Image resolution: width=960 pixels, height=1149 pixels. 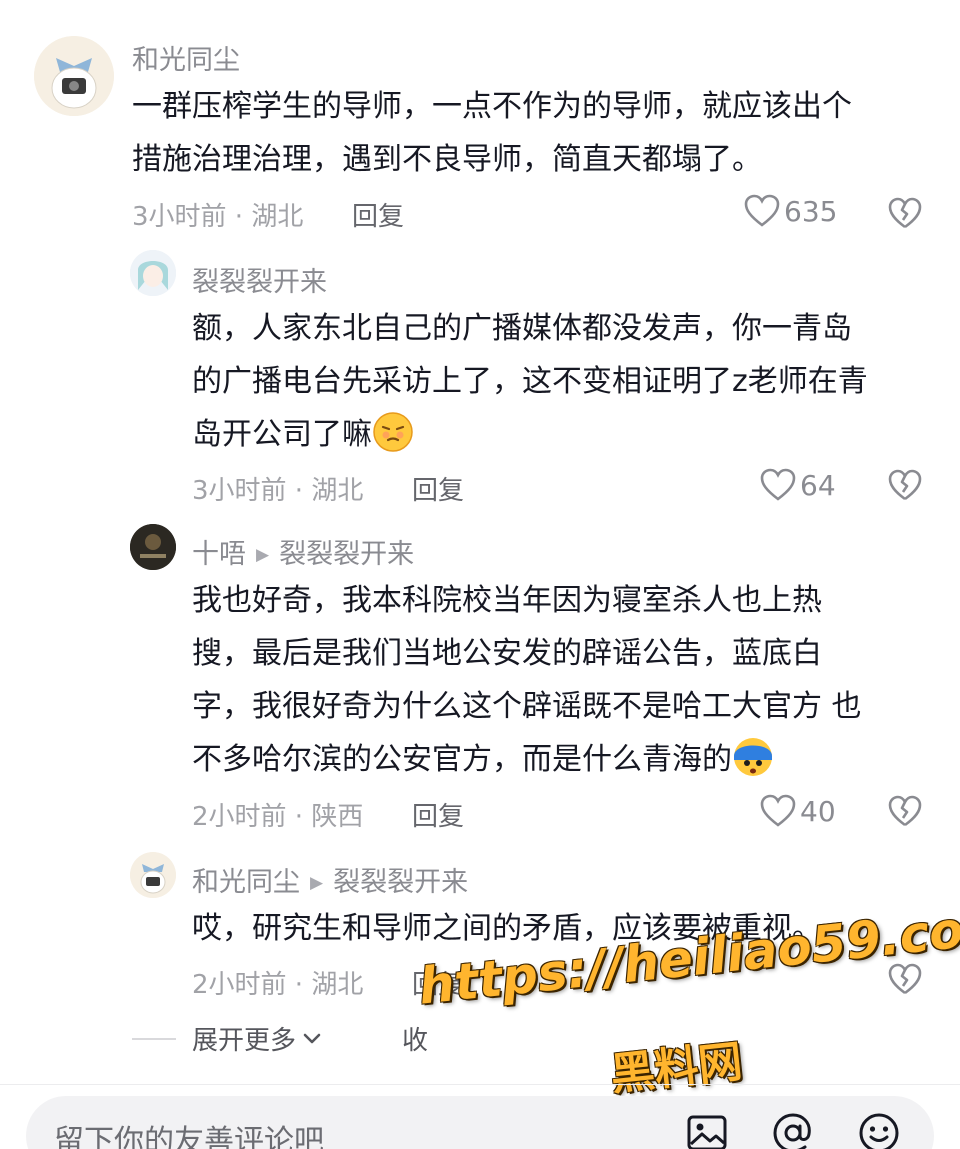 I want to click on comment-meta: 2小时前 · 陕西, so click(x=278, y=817).